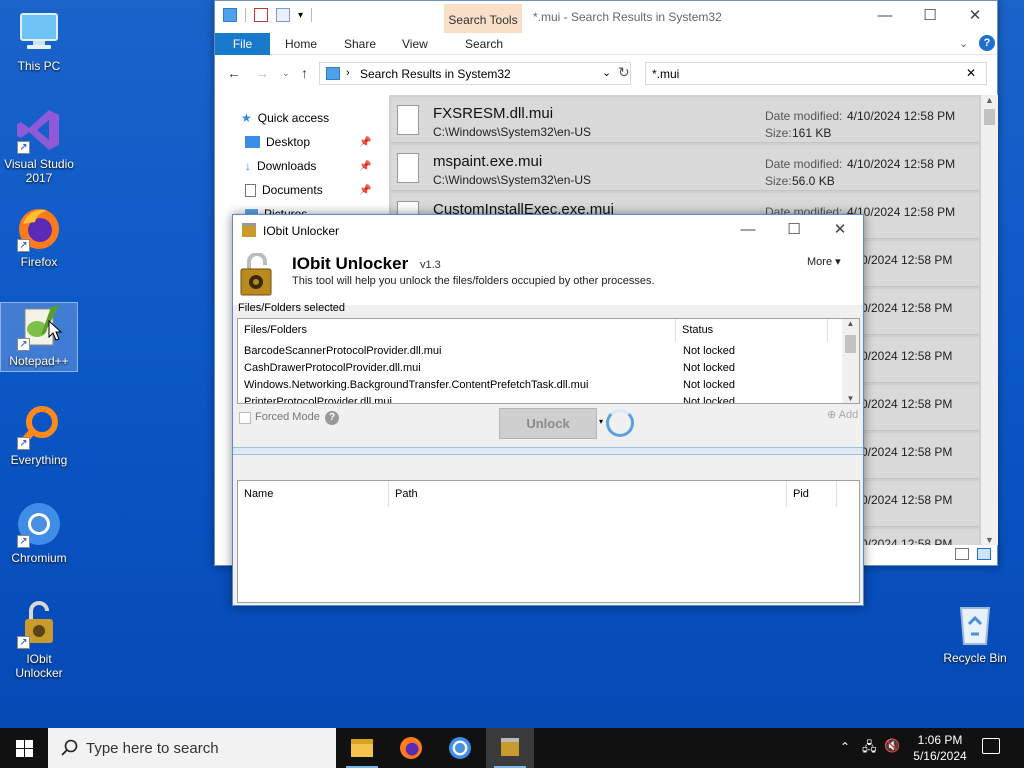  I want to click on forced-mode-checkbox, so click(245, 418).